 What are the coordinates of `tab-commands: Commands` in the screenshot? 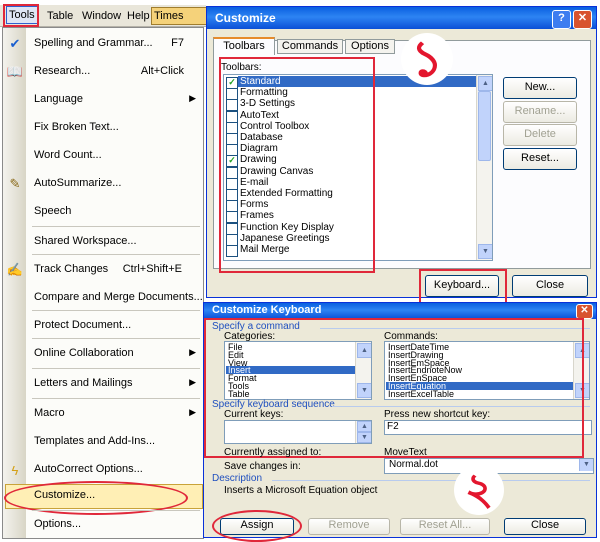 It's located at (310, 46).